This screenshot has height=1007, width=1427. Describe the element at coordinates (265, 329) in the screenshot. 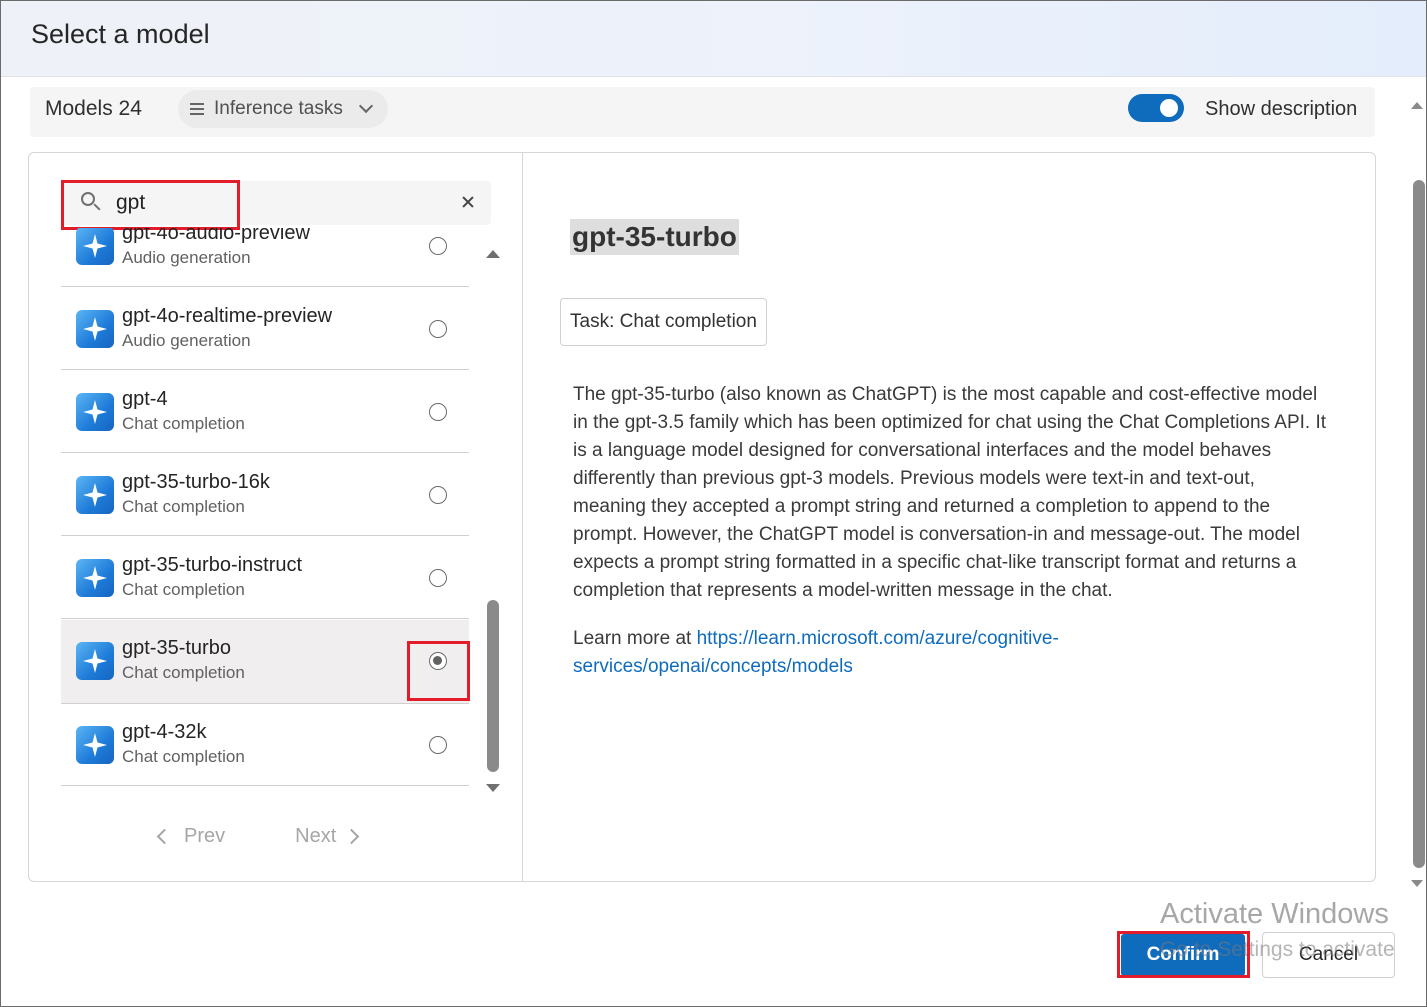

I see `list-item: gpt-4o-realtime-preview Audio generation` at that location.